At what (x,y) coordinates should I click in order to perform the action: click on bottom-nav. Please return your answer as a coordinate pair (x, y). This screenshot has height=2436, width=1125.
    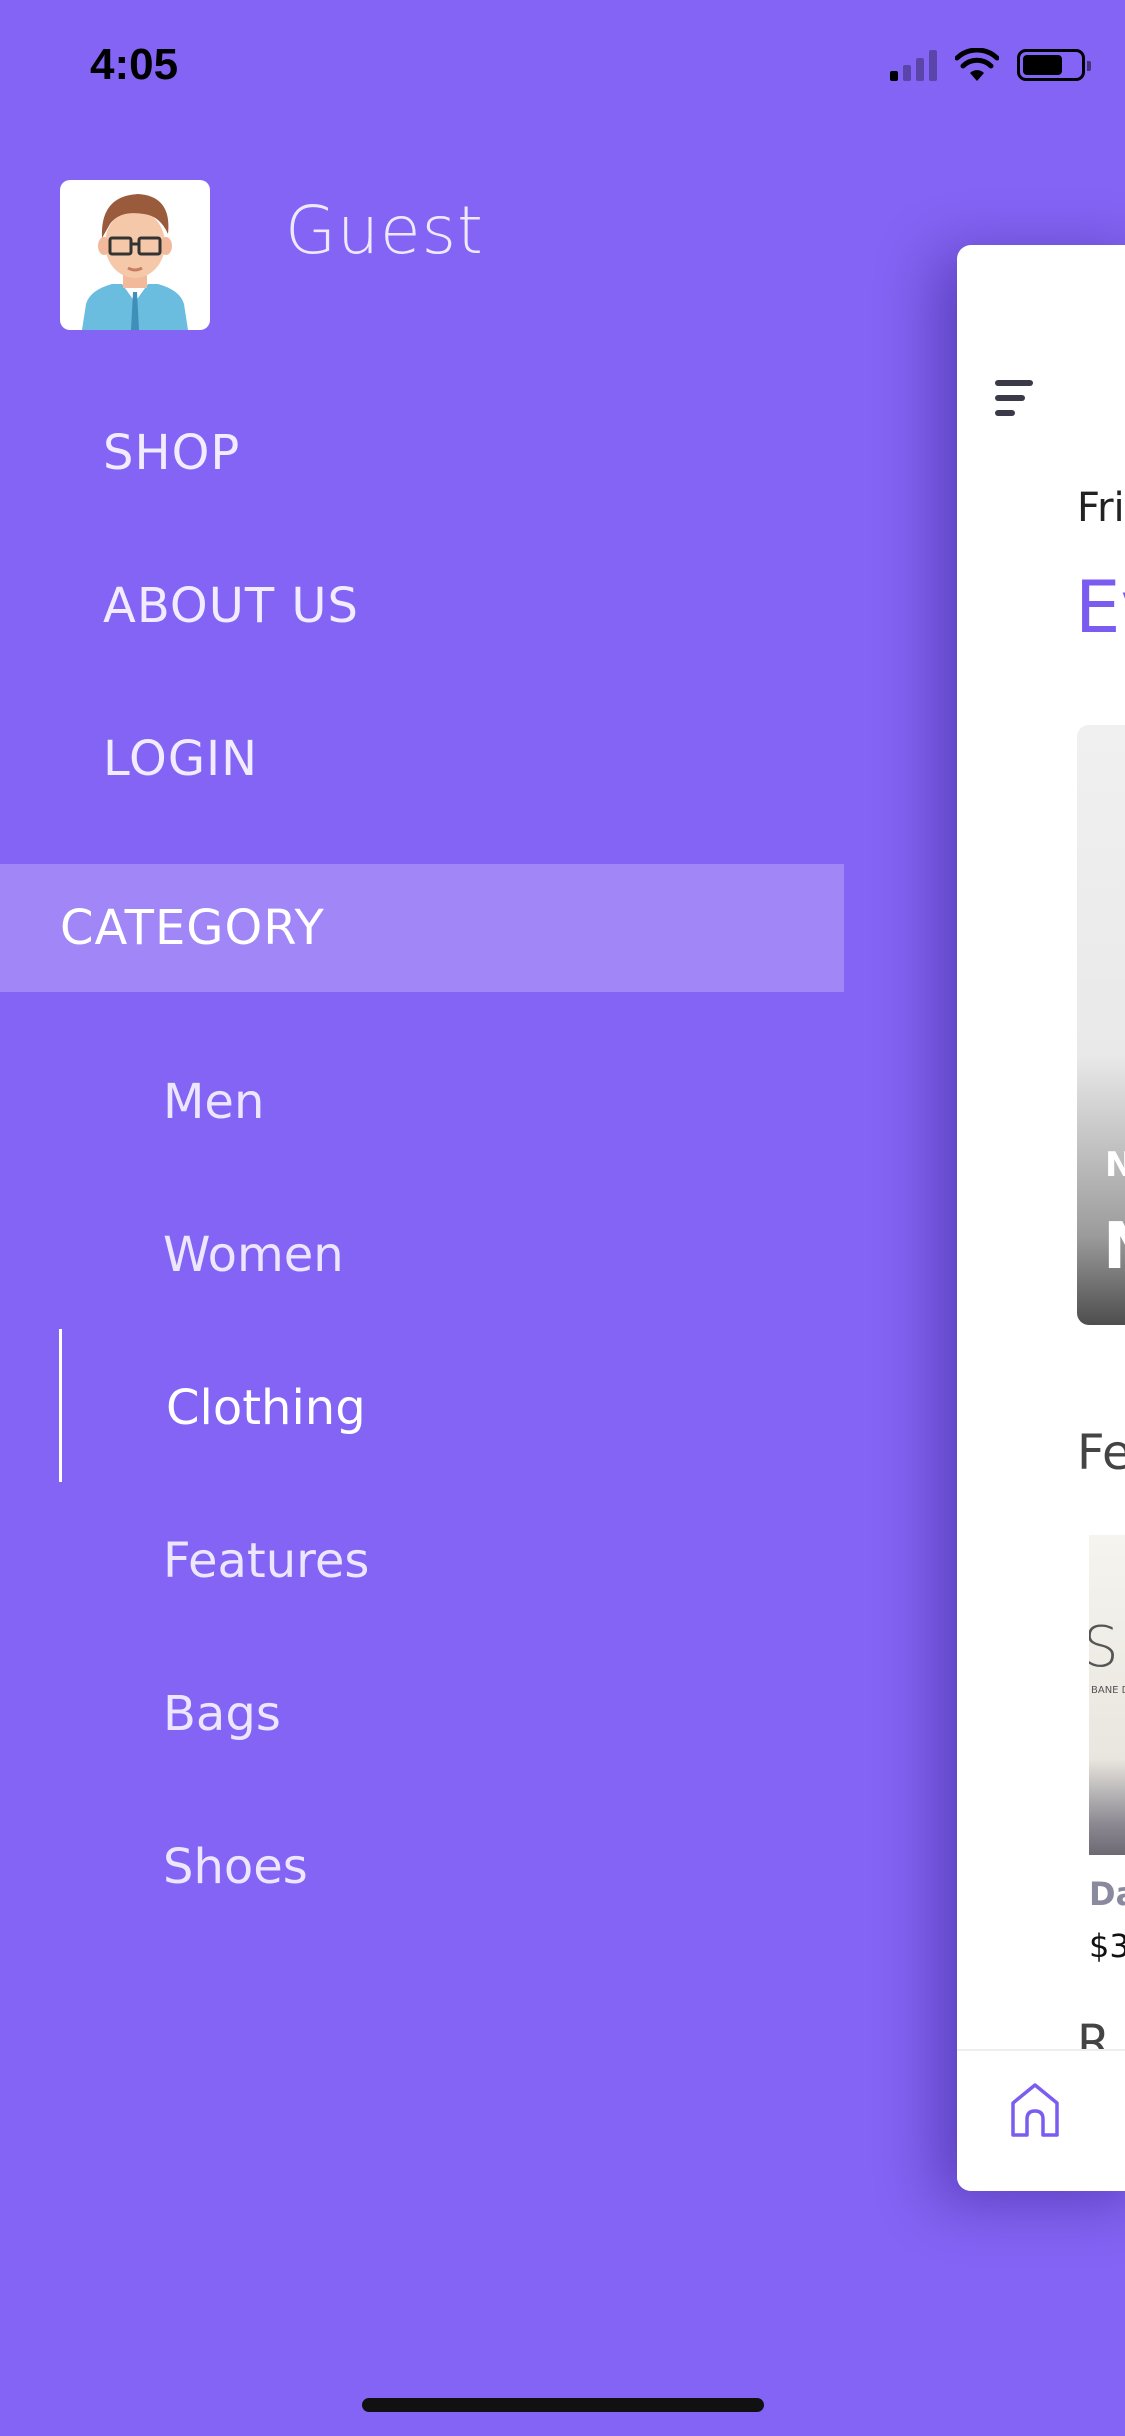
    Looking at the image, I should click on (1041, 2120).